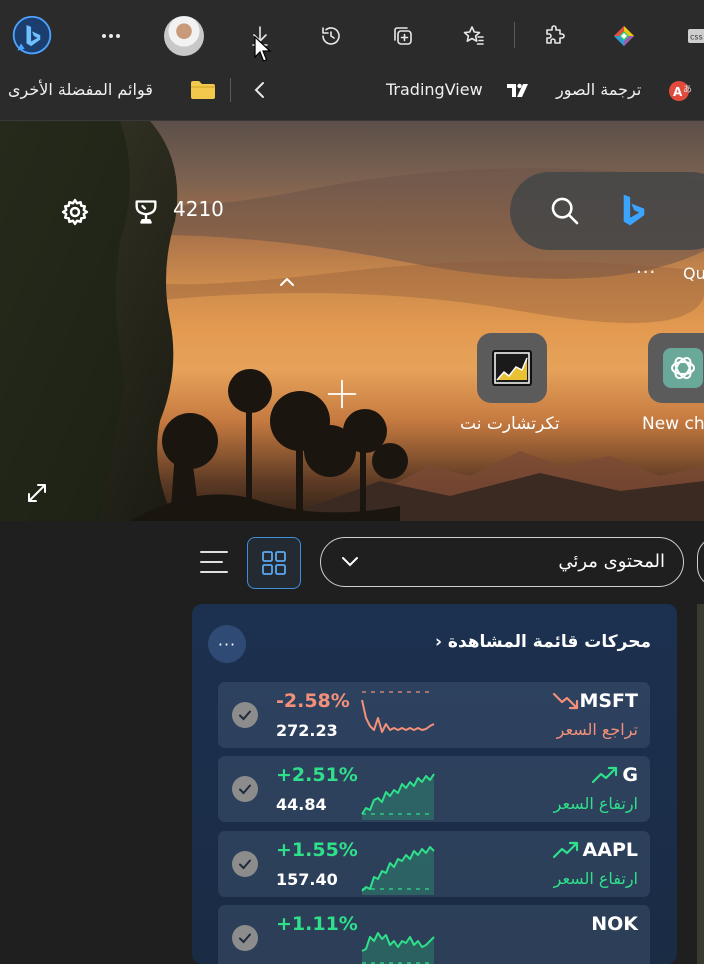 The height and width of the screenshot is (964, 704). I want to click on expand-icon, so click(37, 493).